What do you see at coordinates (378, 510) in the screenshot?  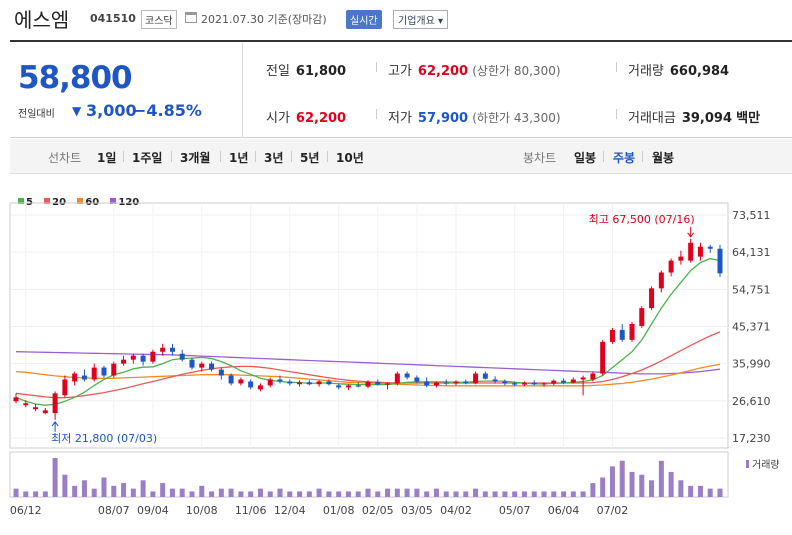 I see `x-tick-label: 02/05` at bounding box center [378, 510].